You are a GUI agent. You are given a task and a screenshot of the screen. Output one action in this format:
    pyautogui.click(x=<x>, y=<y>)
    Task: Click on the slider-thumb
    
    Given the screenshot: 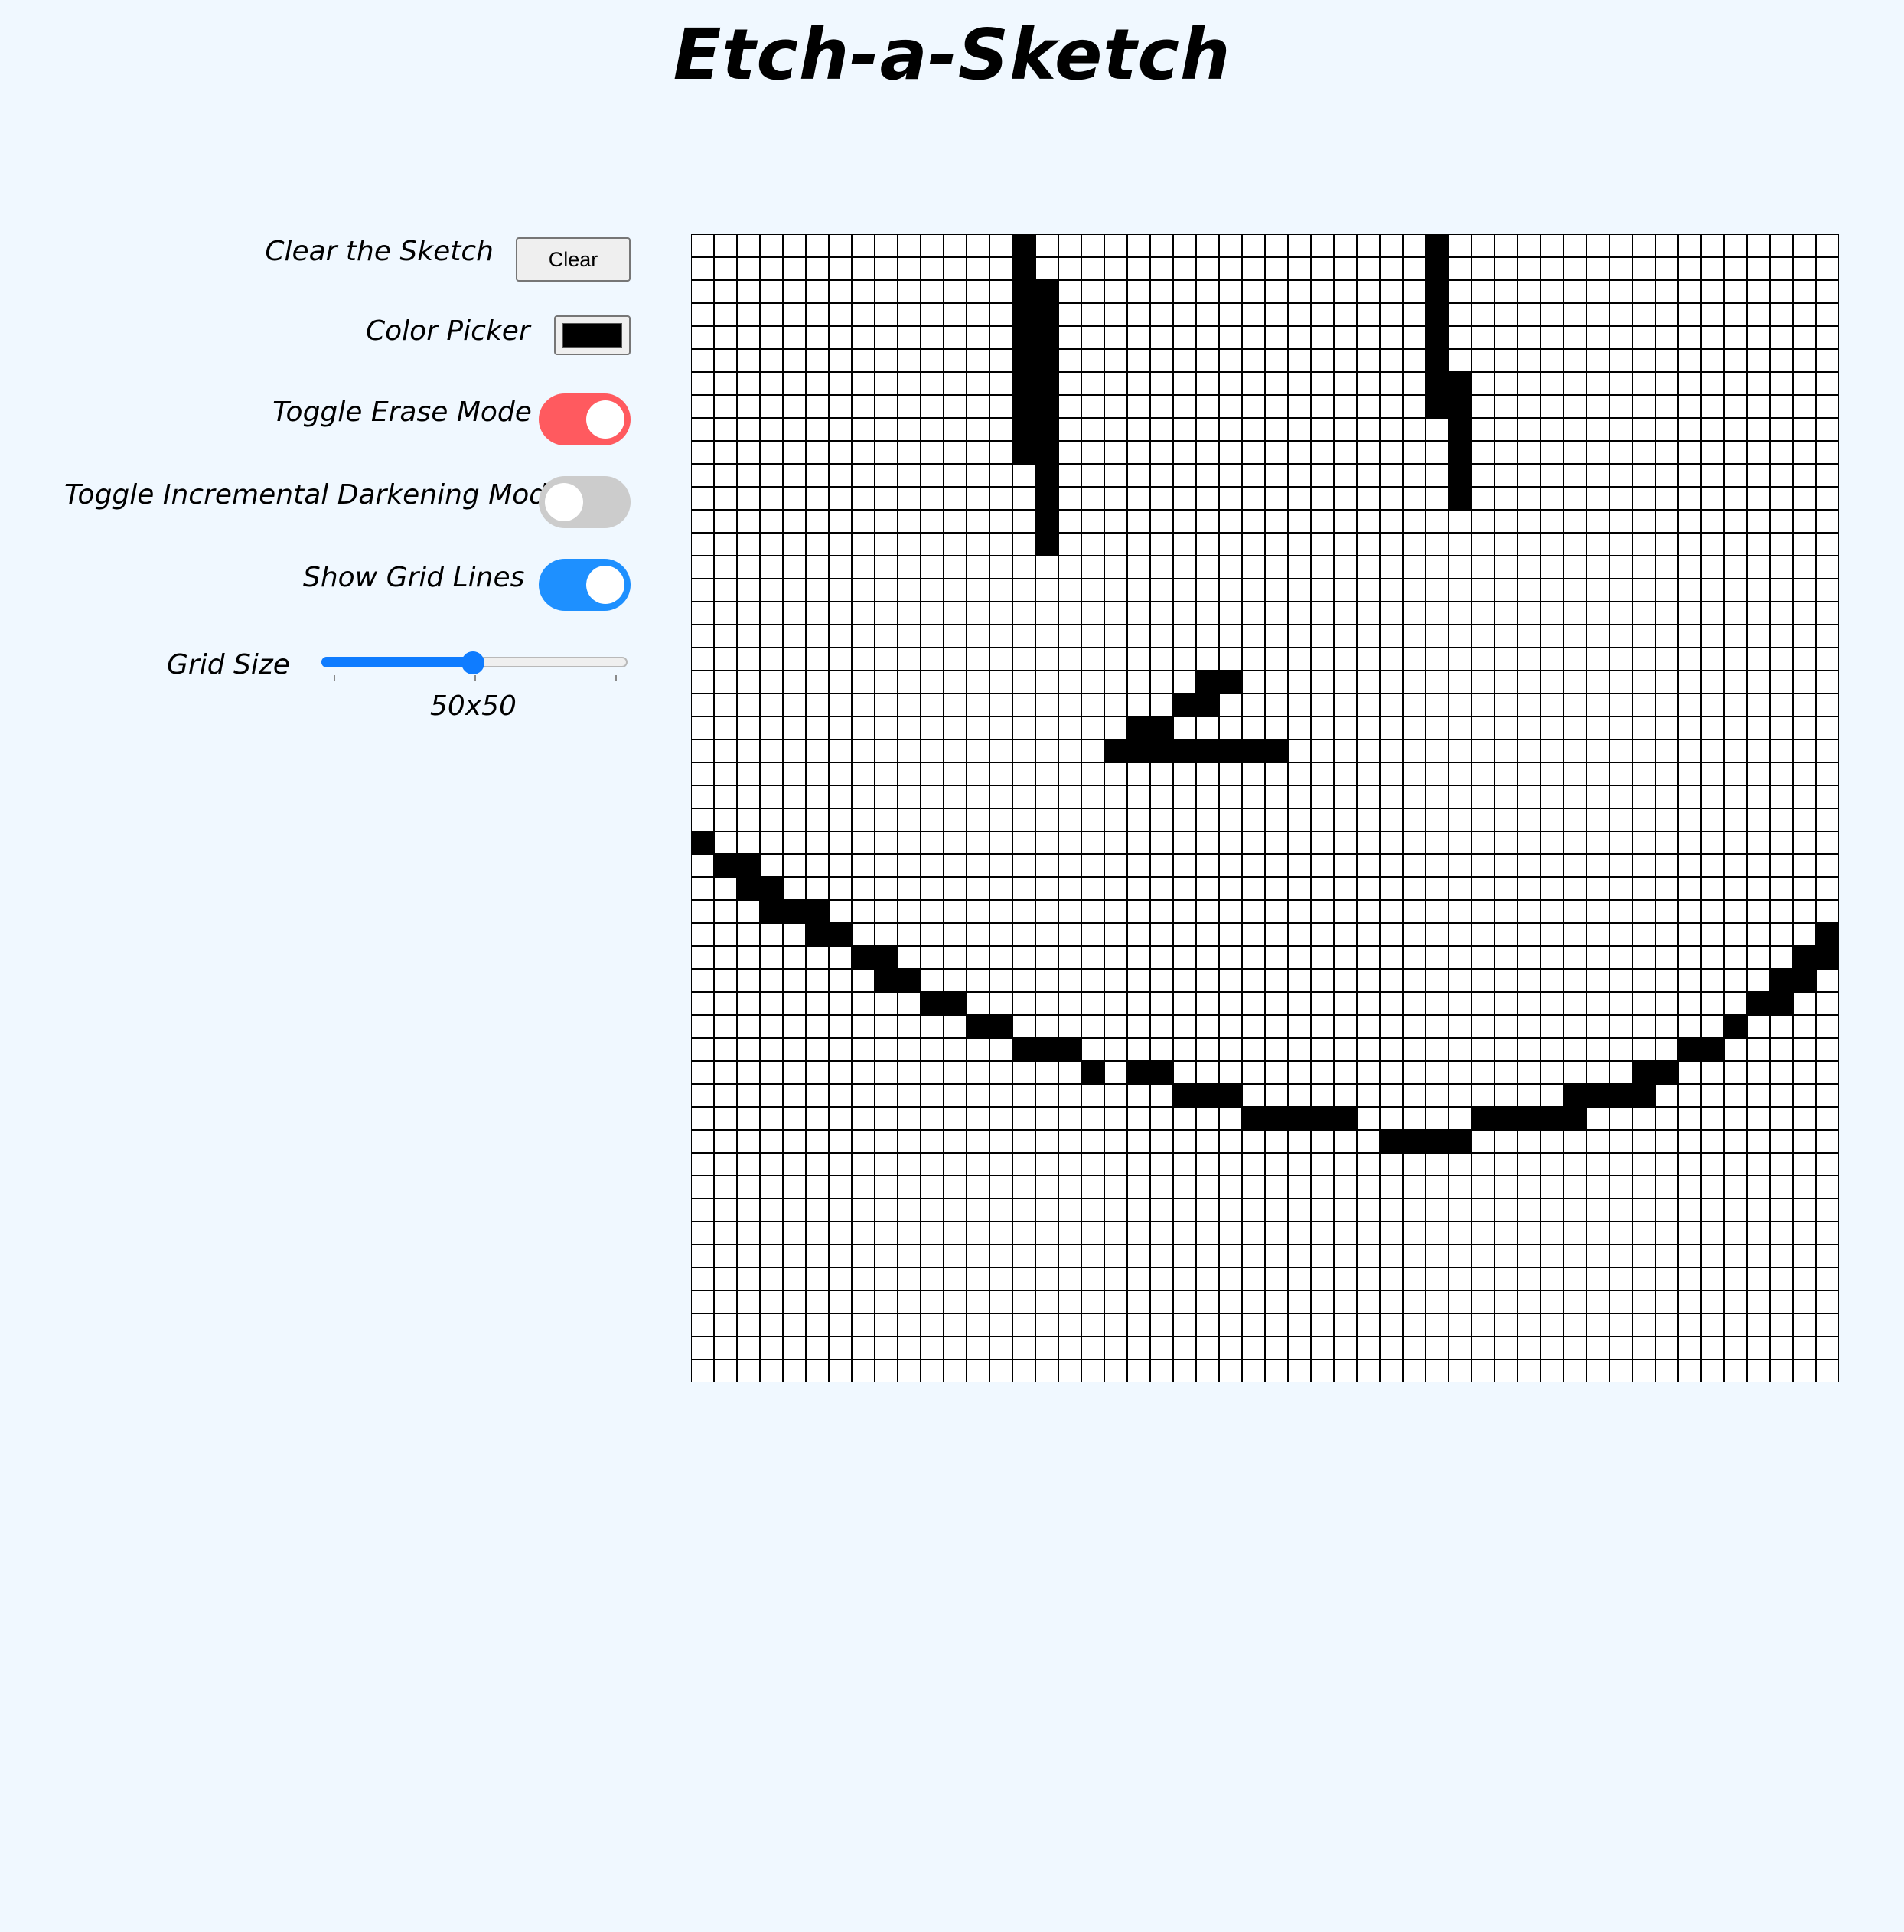 What is the action you would take?
    pyautogui.click(x=472, y=662)
    